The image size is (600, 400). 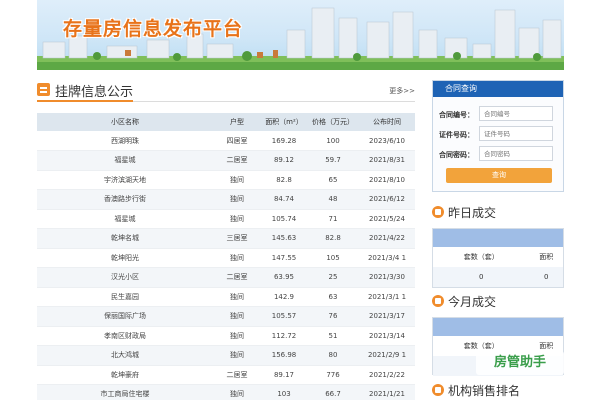 What do you see at coordinates (125, 336) in the screenshot?
I see `cell-community: 孝南区财政局` at bounding box center [125, 336].